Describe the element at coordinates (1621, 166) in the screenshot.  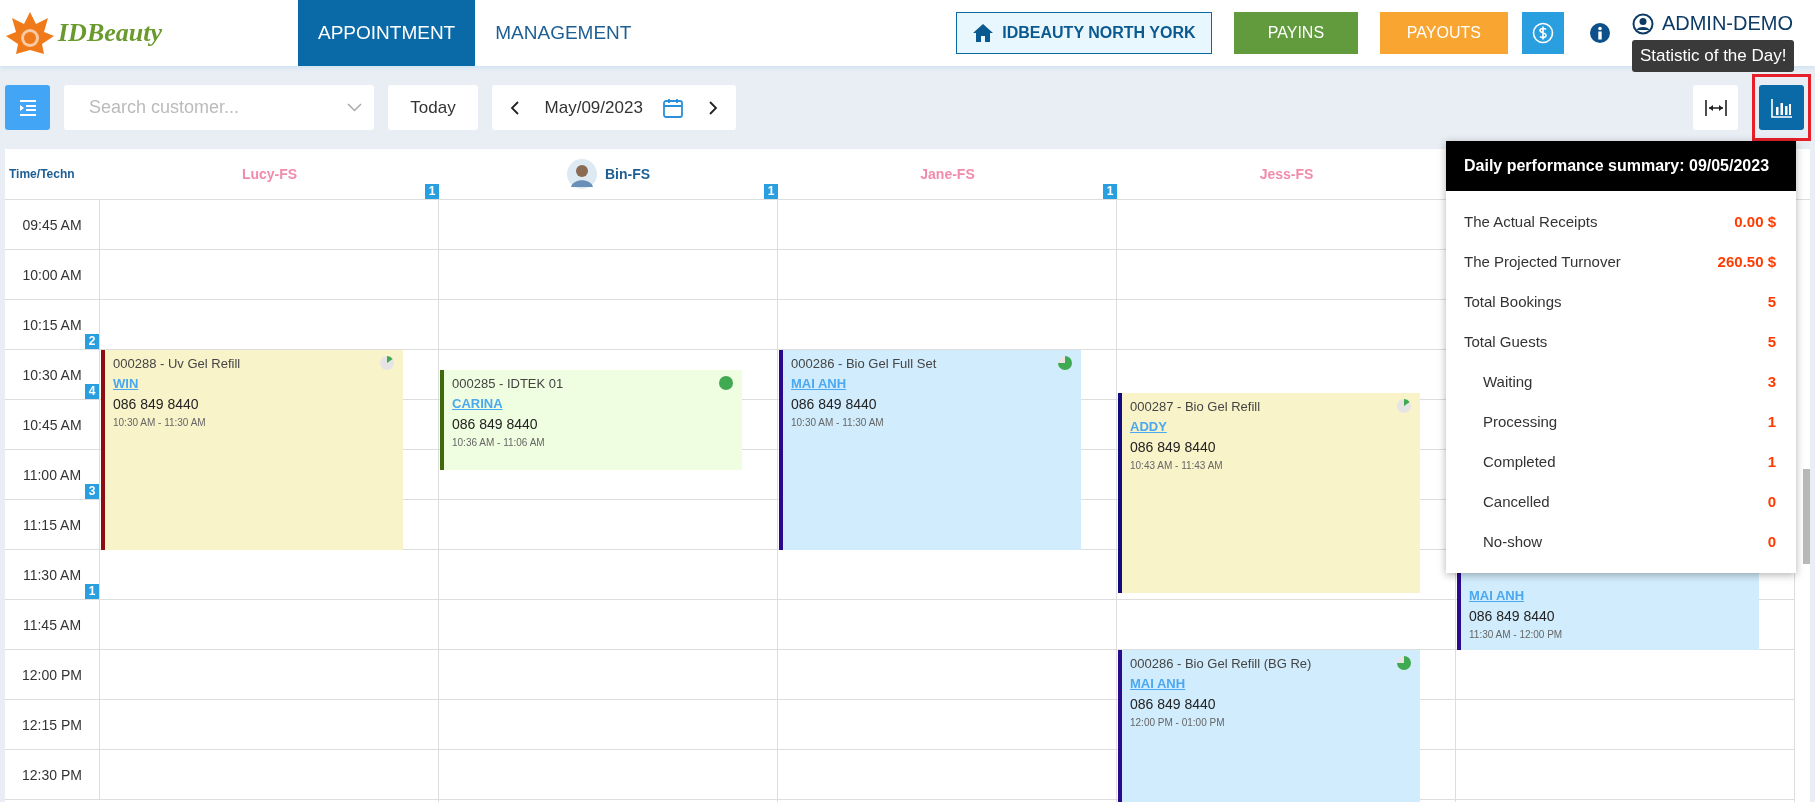
I see `popup-title: Daily performance summary: 09/05/2023` at that location.